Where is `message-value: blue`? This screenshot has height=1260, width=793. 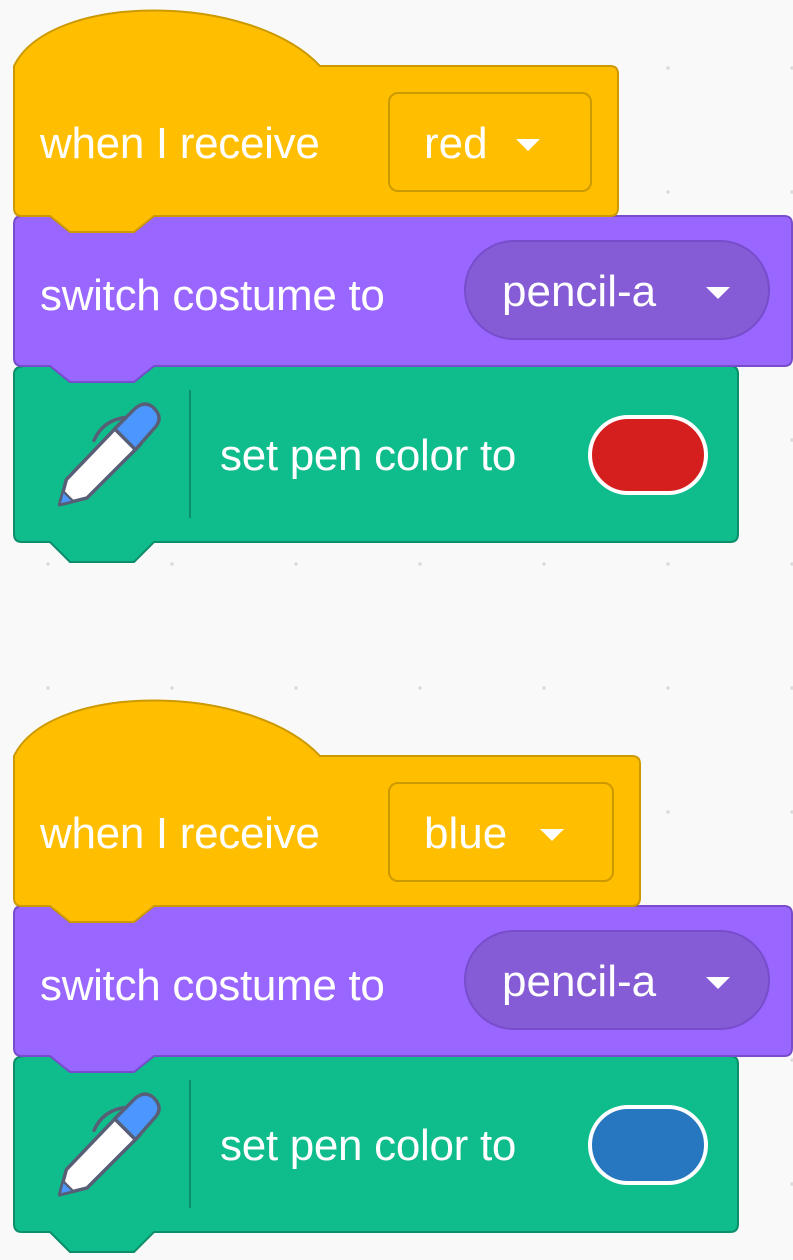 message-value: blue is located at coordinates (466, 833).